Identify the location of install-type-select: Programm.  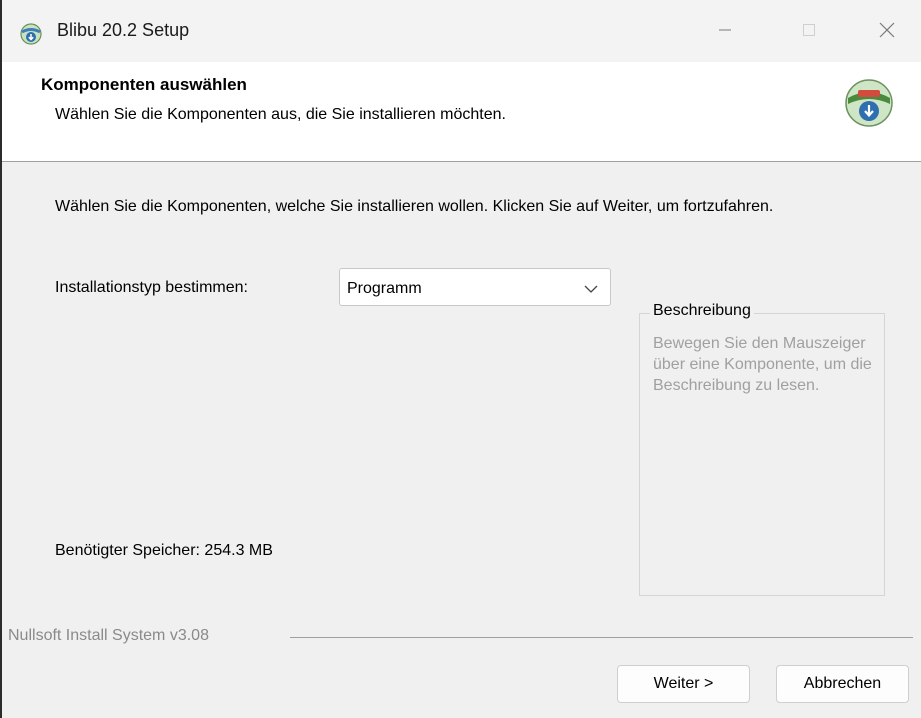
(475, 287).